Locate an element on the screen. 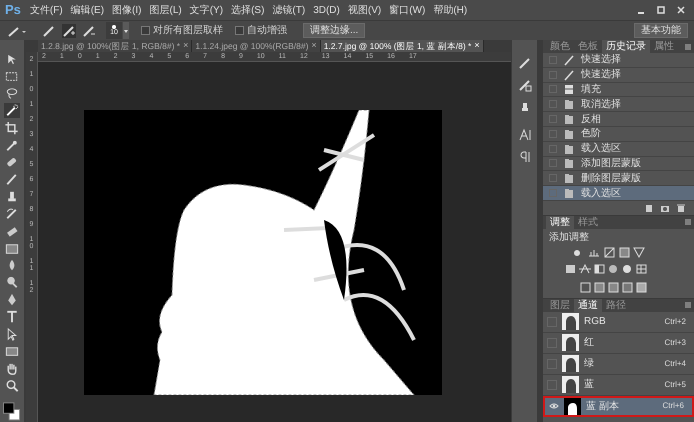  history-item: 取消选择 is located at coordinates (618, 104).